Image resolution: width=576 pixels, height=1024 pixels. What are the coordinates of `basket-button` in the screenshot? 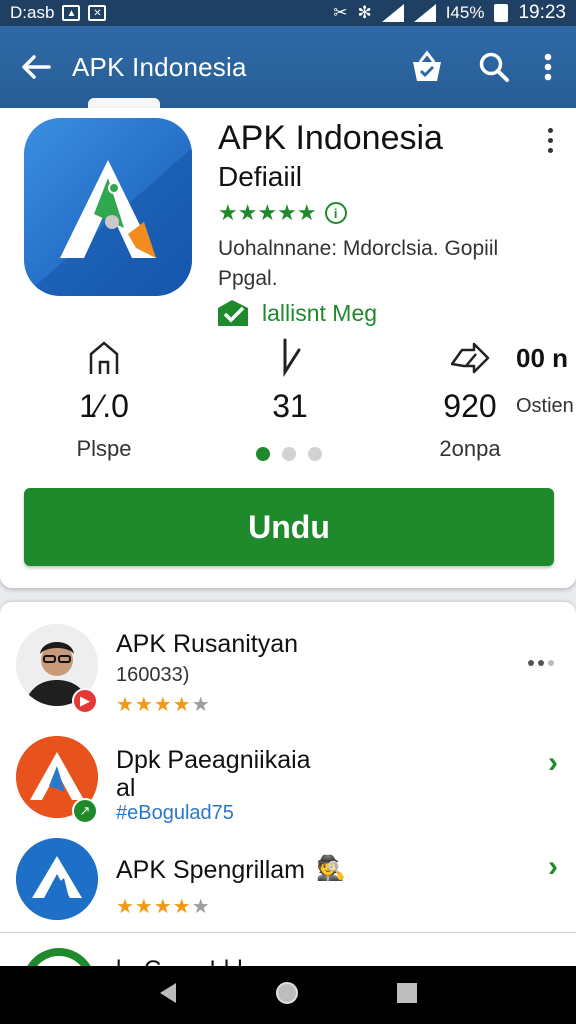 It's located at (427, 67).